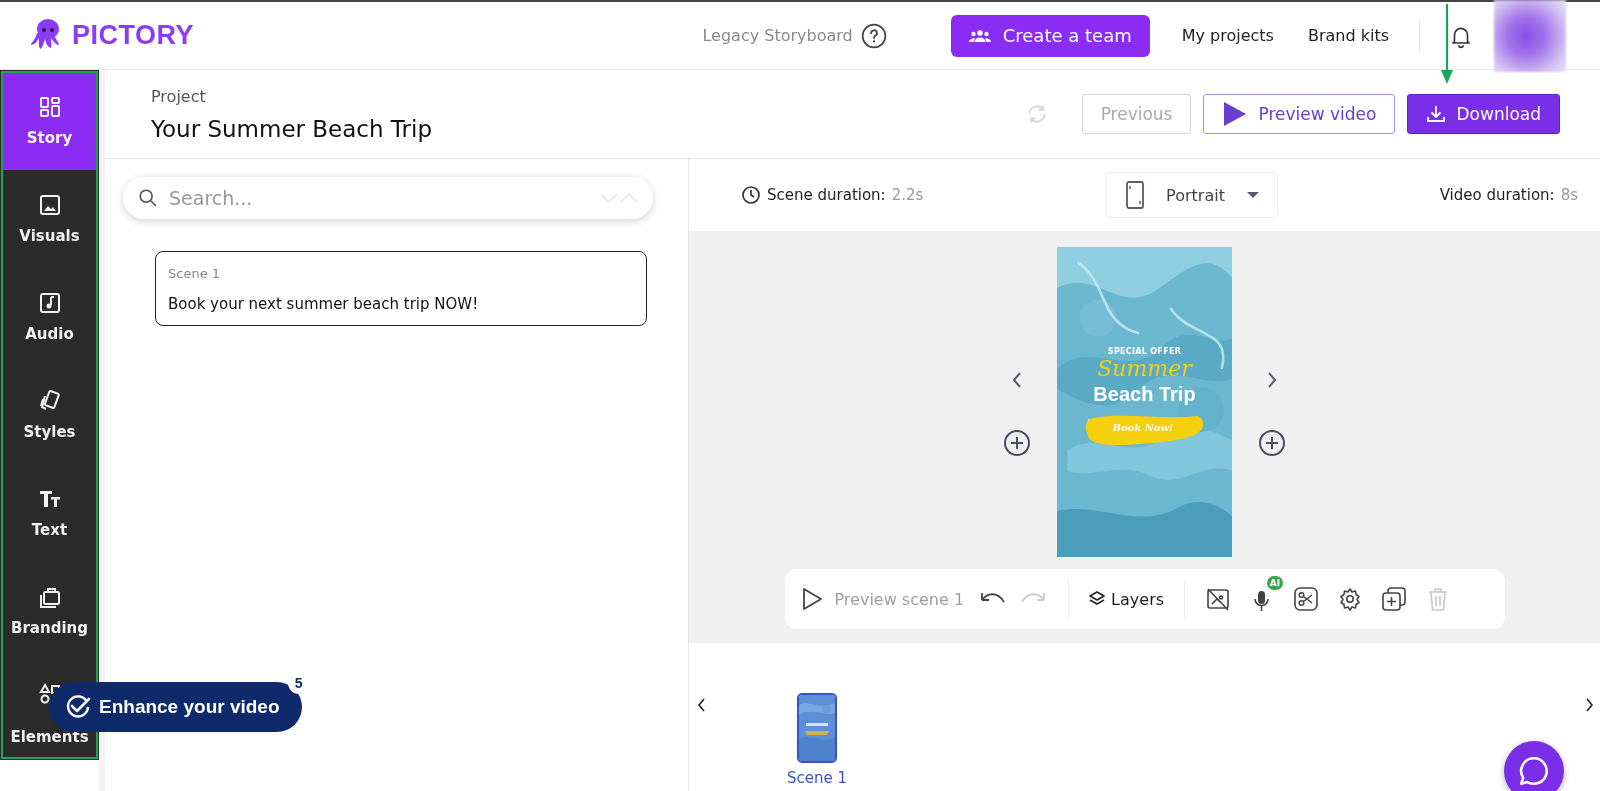 This screenshot has height=791, width=1600. Describe the element at coordinates (195, 273) in the screenshot. I see `scene-label: Scene 1` at that location.